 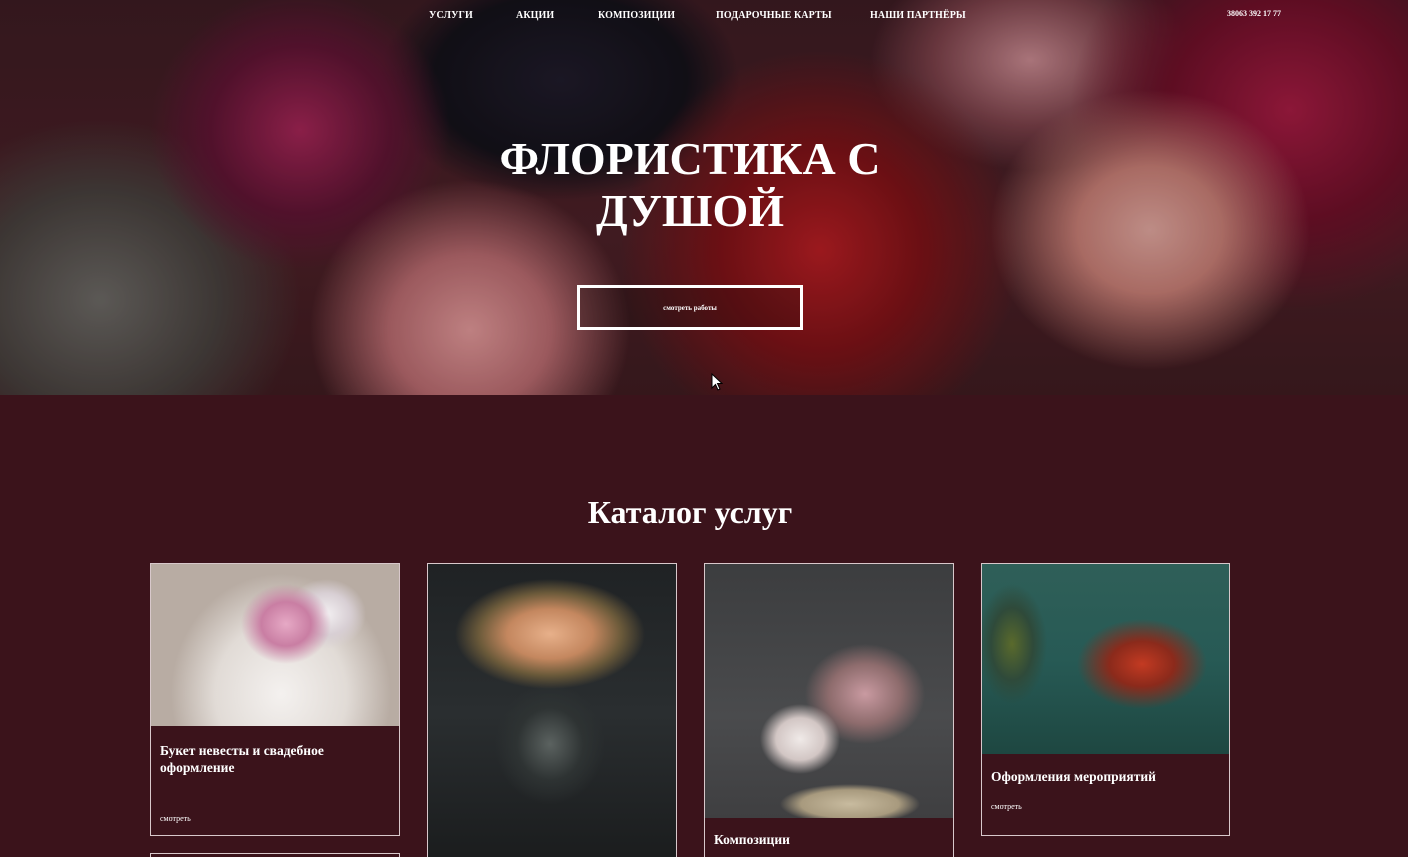 I want to click on service-card-events: Оформления мероприятий смотреть, so click(x=1105, y=699).